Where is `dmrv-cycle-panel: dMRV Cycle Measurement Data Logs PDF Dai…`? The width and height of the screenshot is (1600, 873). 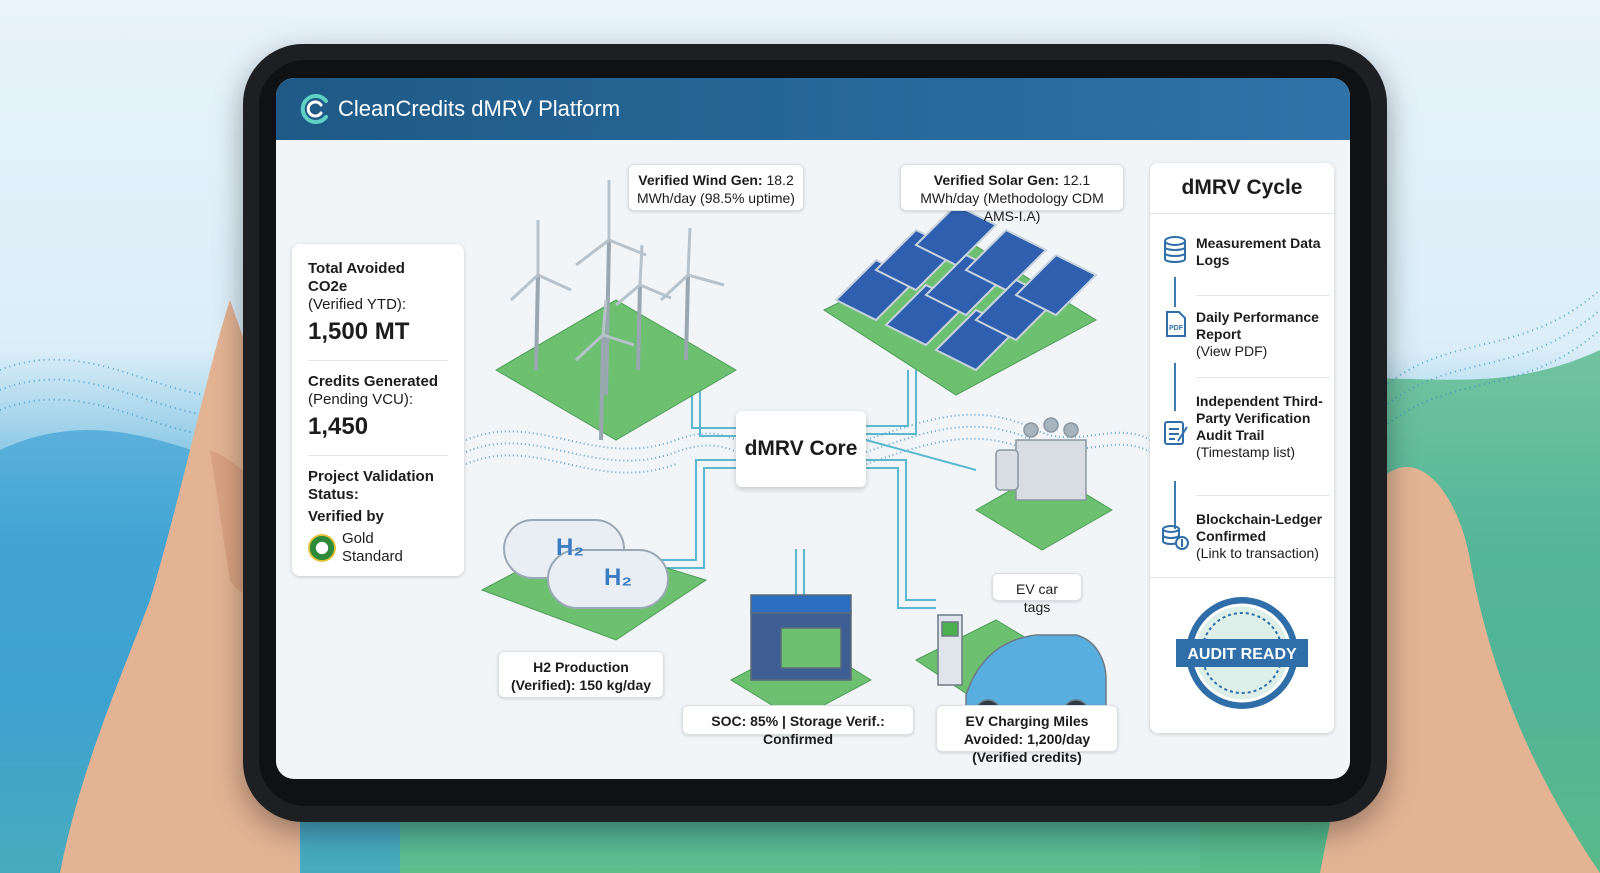
dmrv-cycle-panel: dMRV Cycle Measurement Data Logs PDF Dai… is located at coordinates (1242, 448).